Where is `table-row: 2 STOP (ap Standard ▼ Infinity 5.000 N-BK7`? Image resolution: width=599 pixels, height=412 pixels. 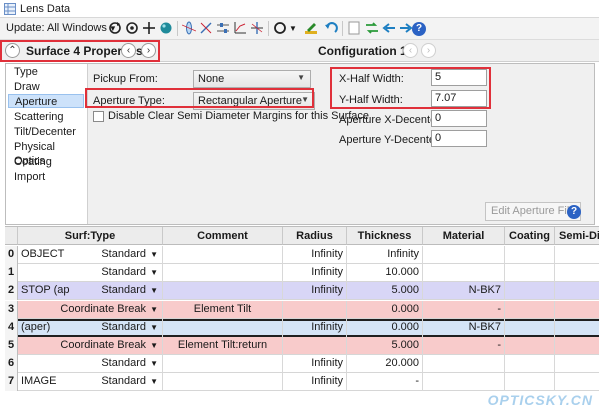
table-row: 2 STOP (ap Standard ▼ Infinity 5.000 N-BK7 is located at coordinates (302, 291).